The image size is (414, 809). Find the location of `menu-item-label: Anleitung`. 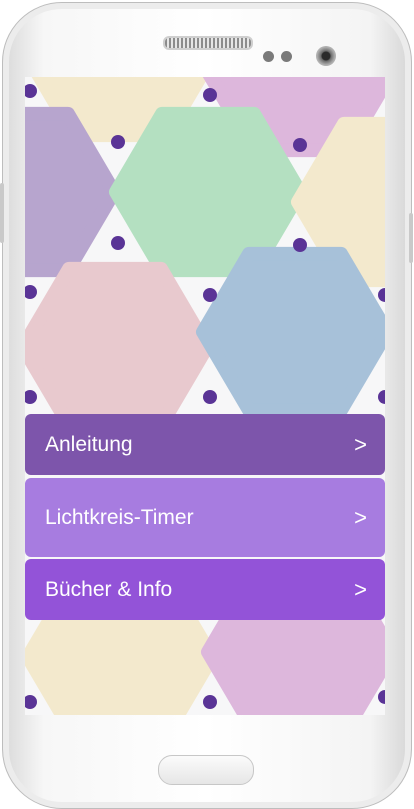

menu-item-label: Anleitung is located at coordinates (89, 444).